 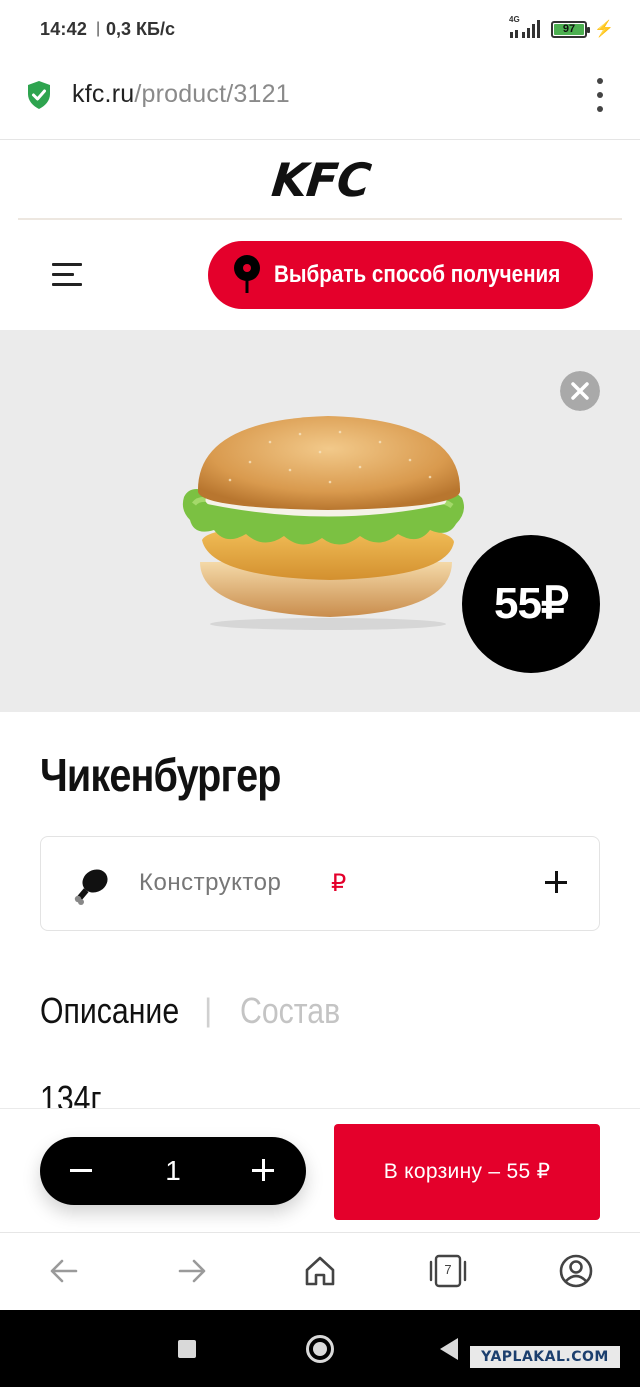 What do you see at coordinates (81, 1170) in the screenshot?
I see `quantity-decrease-button` at bounding box center [81, 1170].